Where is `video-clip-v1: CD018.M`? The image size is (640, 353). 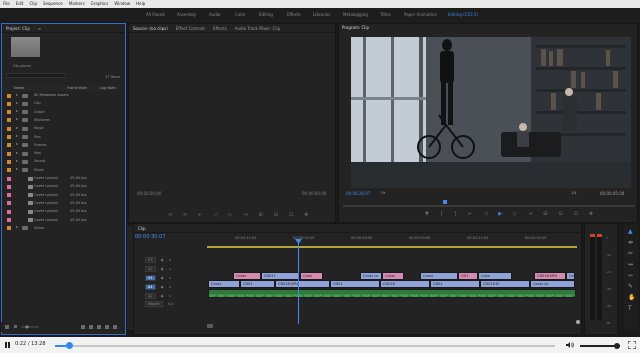
video-clip-v1: CD018.M is located at coordinates (505, 284).